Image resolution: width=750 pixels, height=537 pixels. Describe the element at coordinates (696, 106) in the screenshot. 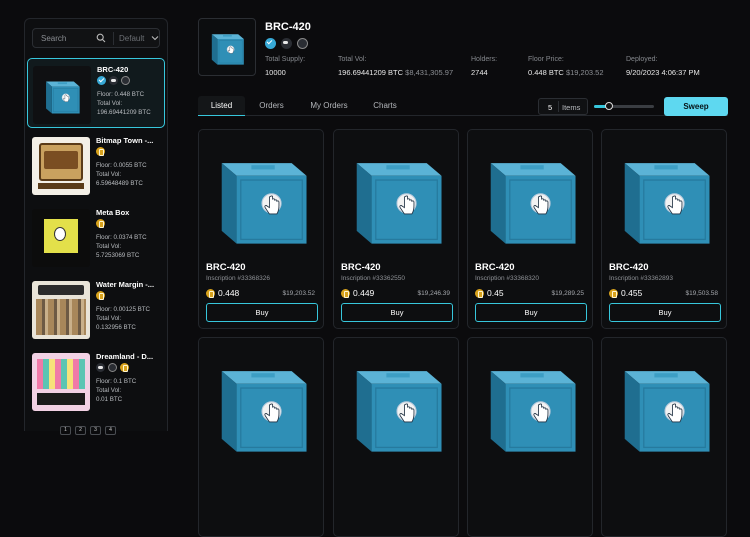

I see `sweep-button: Sweep` at that location.